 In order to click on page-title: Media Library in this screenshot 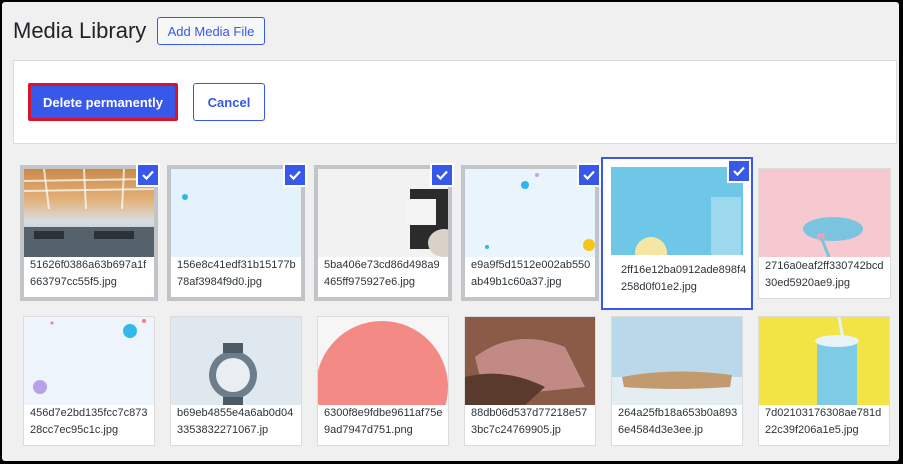, I will do `click(80, 30)`.